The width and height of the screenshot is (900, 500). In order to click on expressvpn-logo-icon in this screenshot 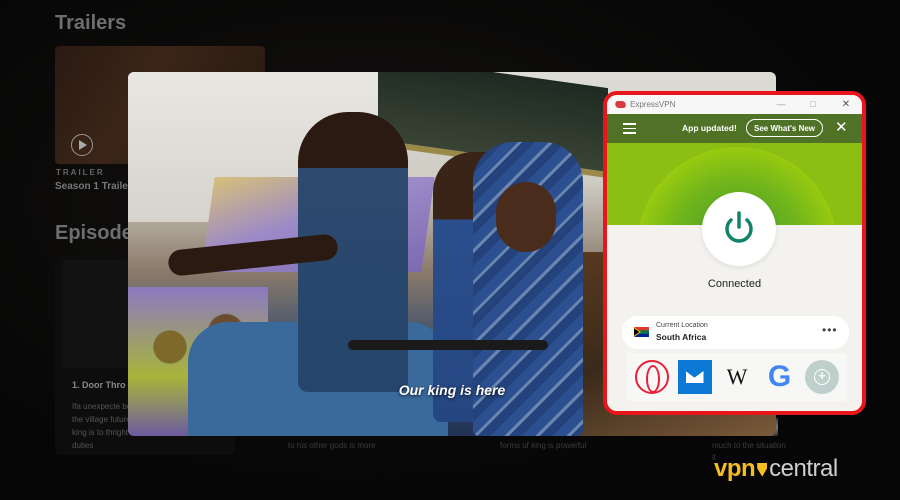, I will do `click(620, 104)`.